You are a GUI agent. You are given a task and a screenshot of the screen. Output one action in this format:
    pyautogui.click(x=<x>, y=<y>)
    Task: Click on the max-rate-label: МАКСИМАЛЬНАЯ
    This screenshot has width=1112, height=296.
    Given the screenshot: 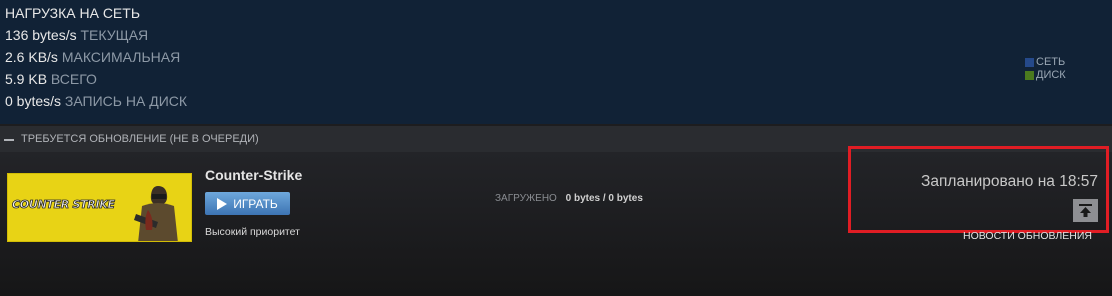 What is the action you would take?
    pyautogui.click(x=121, y=57)
    